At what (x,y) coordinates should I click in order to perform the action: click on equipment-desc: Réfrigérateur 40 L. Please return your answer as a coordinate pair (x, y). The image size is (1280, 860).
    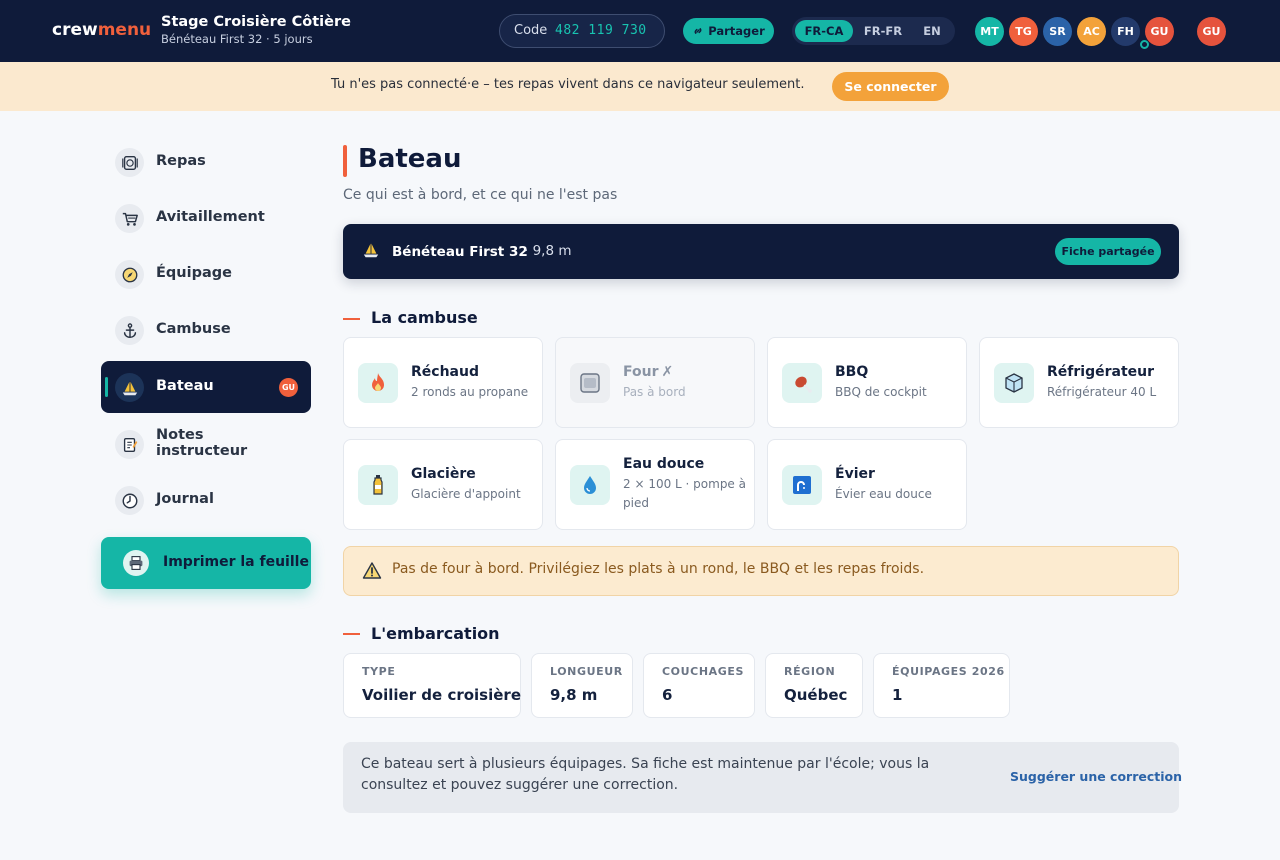
    Looking at the image, I should click on (1102, 391).